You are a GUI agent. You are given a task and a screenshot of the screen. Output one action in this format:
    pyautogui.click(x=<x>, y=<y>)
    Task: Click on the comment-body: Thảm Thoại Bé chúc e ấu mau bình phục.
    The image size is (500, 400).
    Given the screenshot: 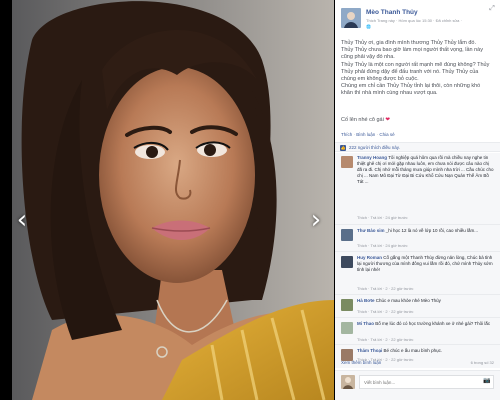 What is the action you would take?
    pyautogui.click(x=426, y=351)
    